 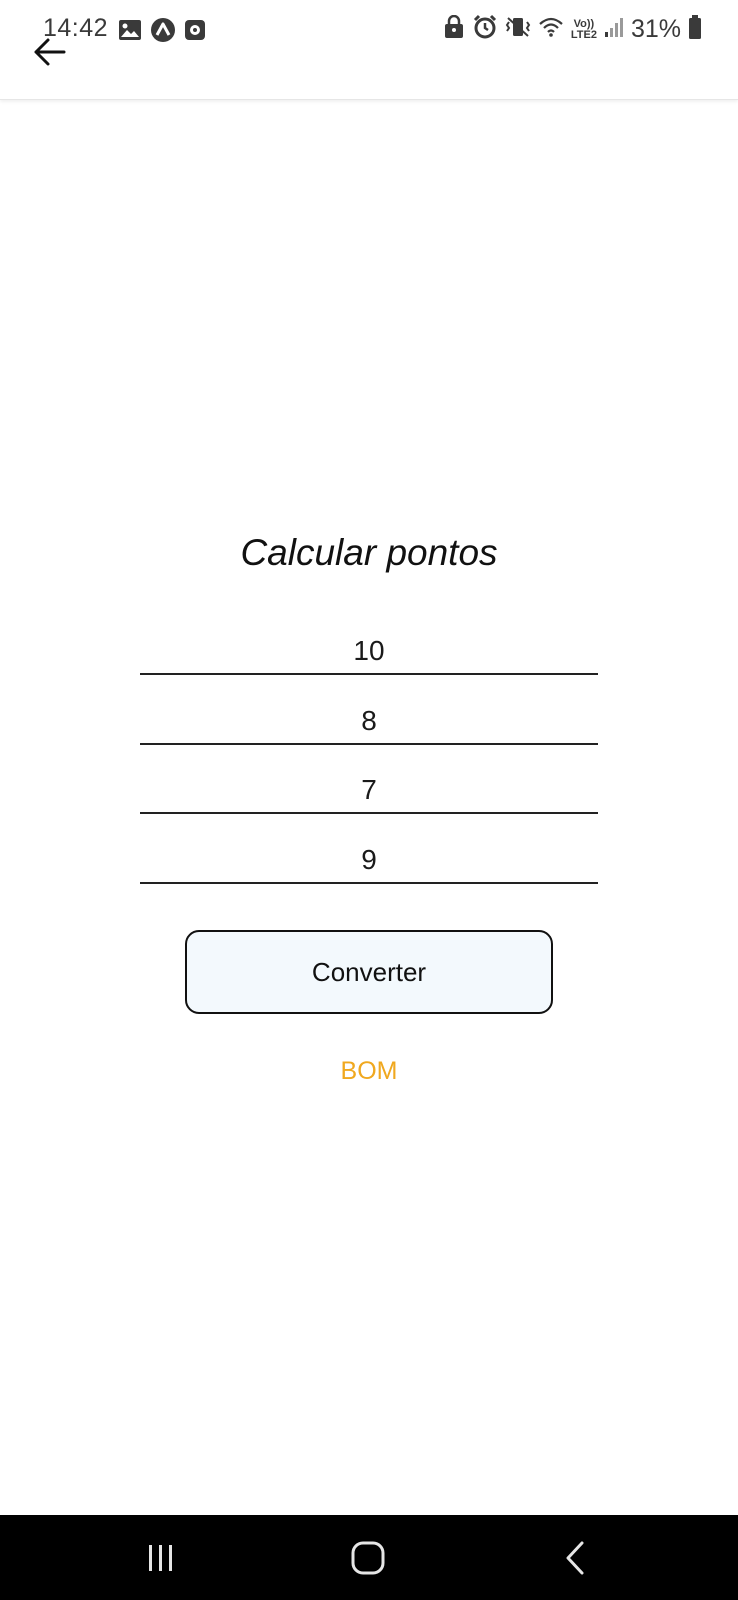 I want to click on arrow-left-icon, so click(x=50, y=52).